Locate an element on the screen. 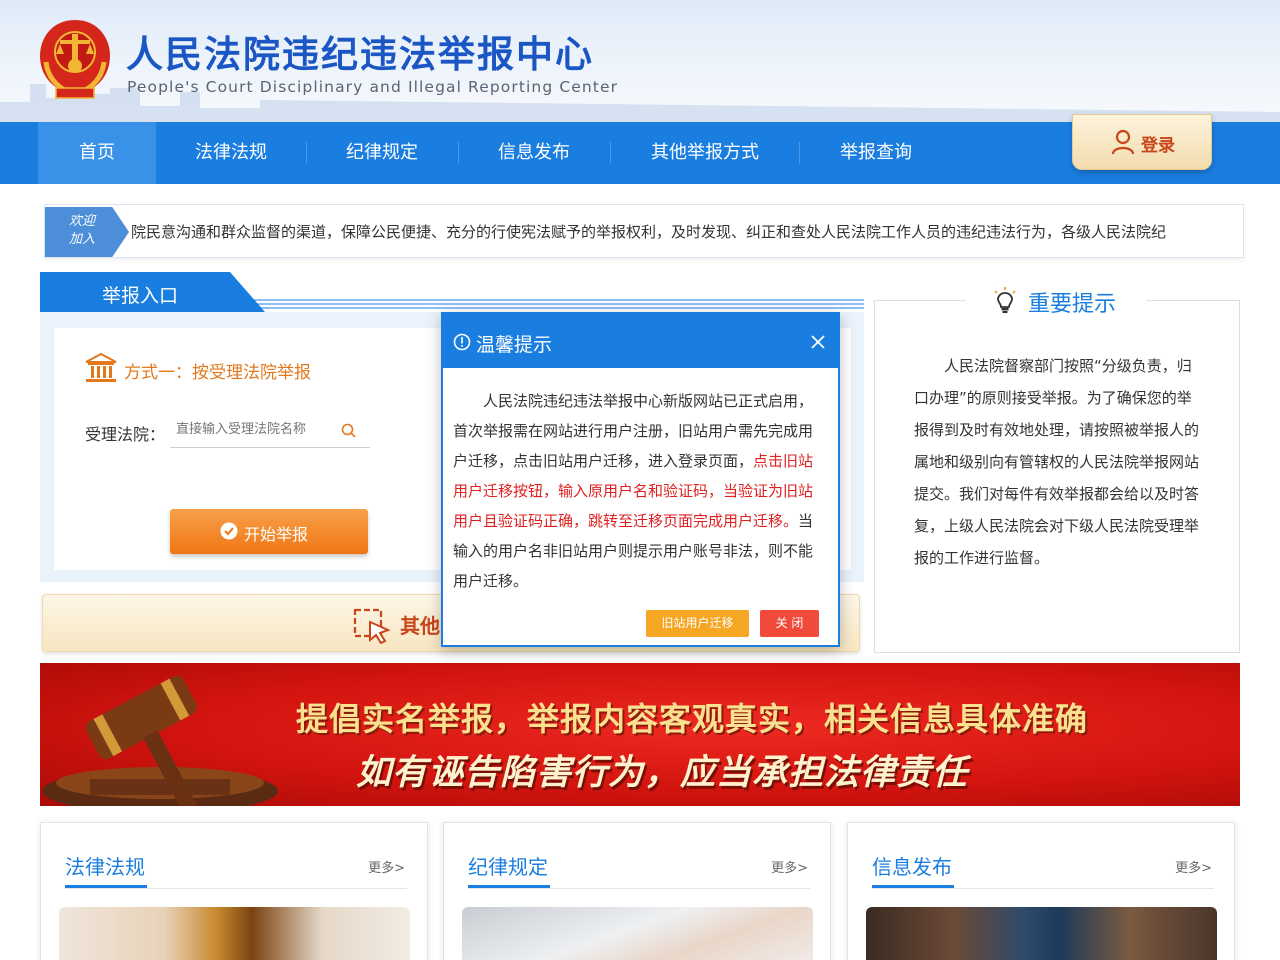  start-report-label: 开始举报 is located at coordinates (276, 534).